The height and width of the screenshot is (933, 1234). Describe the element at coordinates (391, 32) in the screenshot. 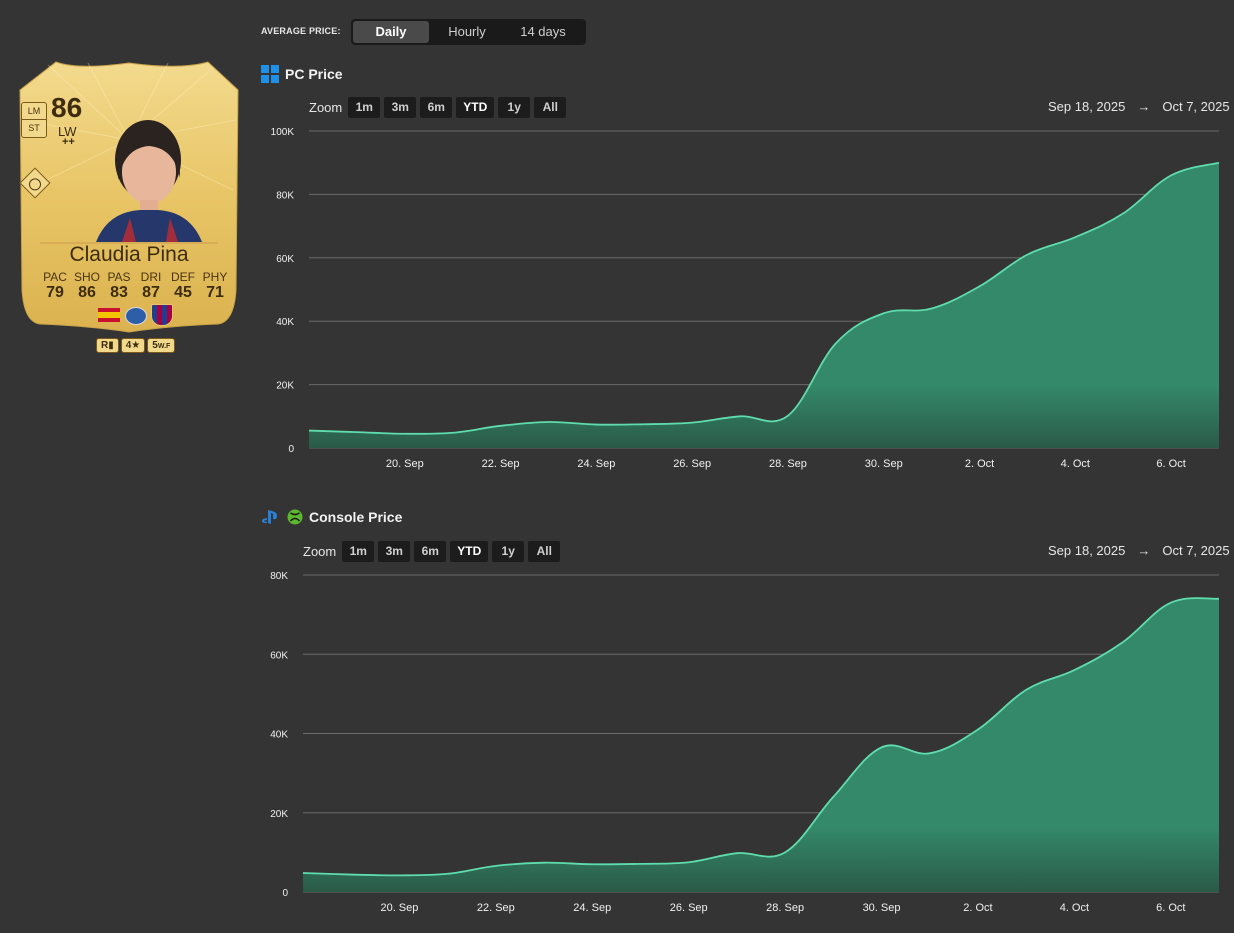

I see `tab-daily: Daily` at that location.